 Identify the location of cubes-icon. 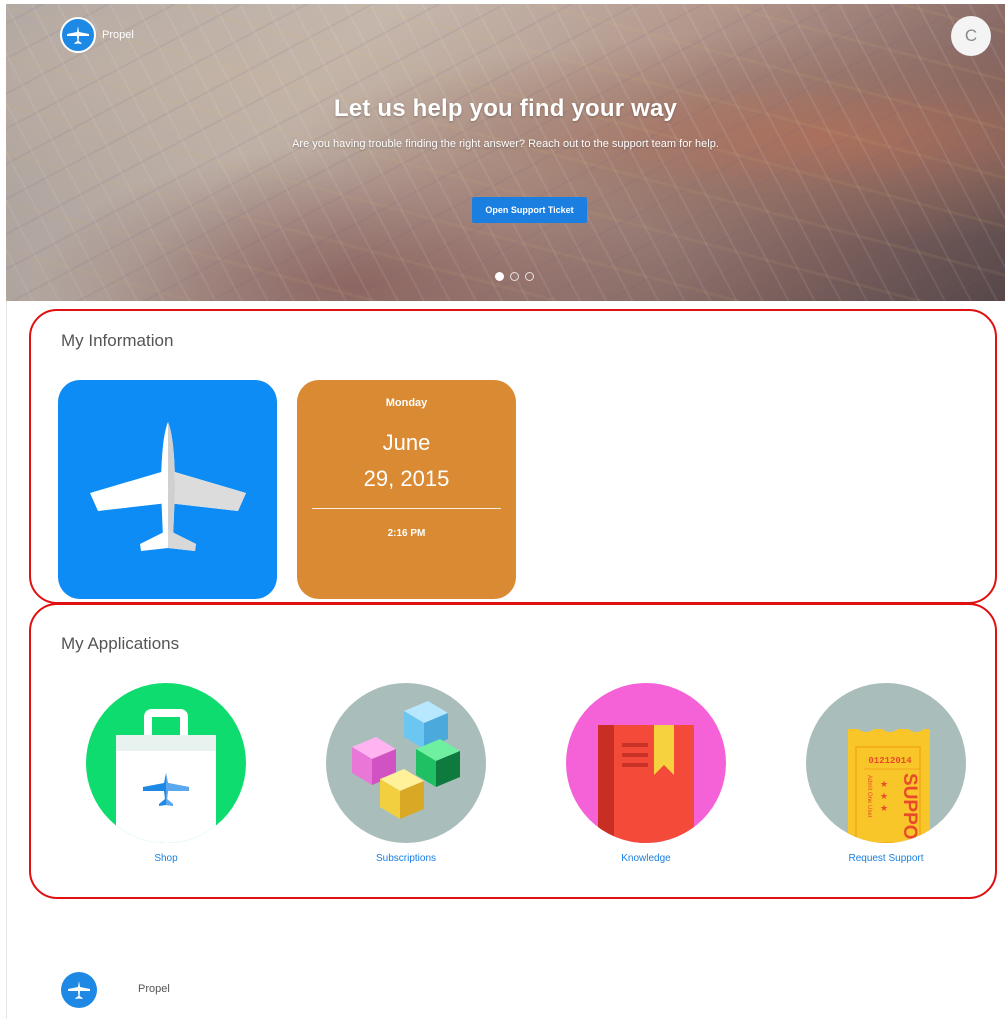
(406, 763).